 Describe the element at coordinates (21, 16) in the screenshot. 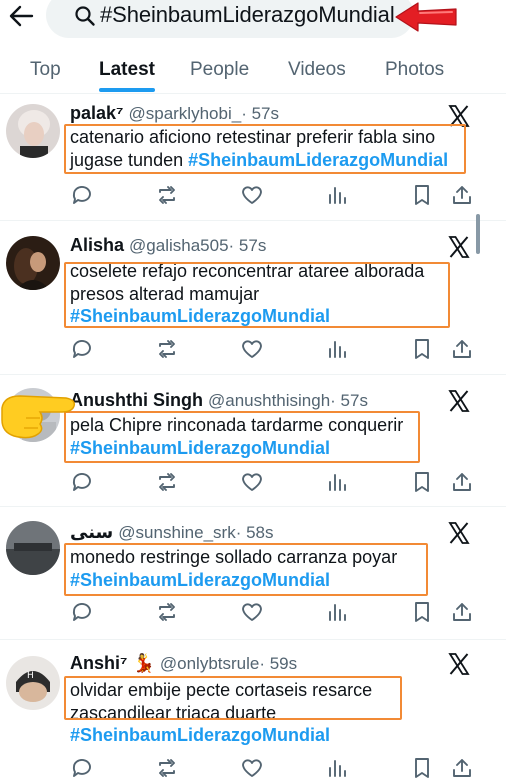

I see `back-arrow-icon` at that location.